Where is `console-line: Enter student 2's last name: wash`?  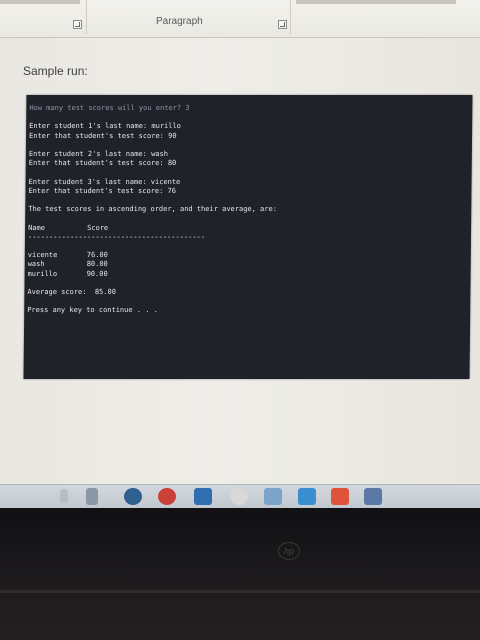
console-line: Enter student 2's last name: wash is located at coordinates (98, 154).